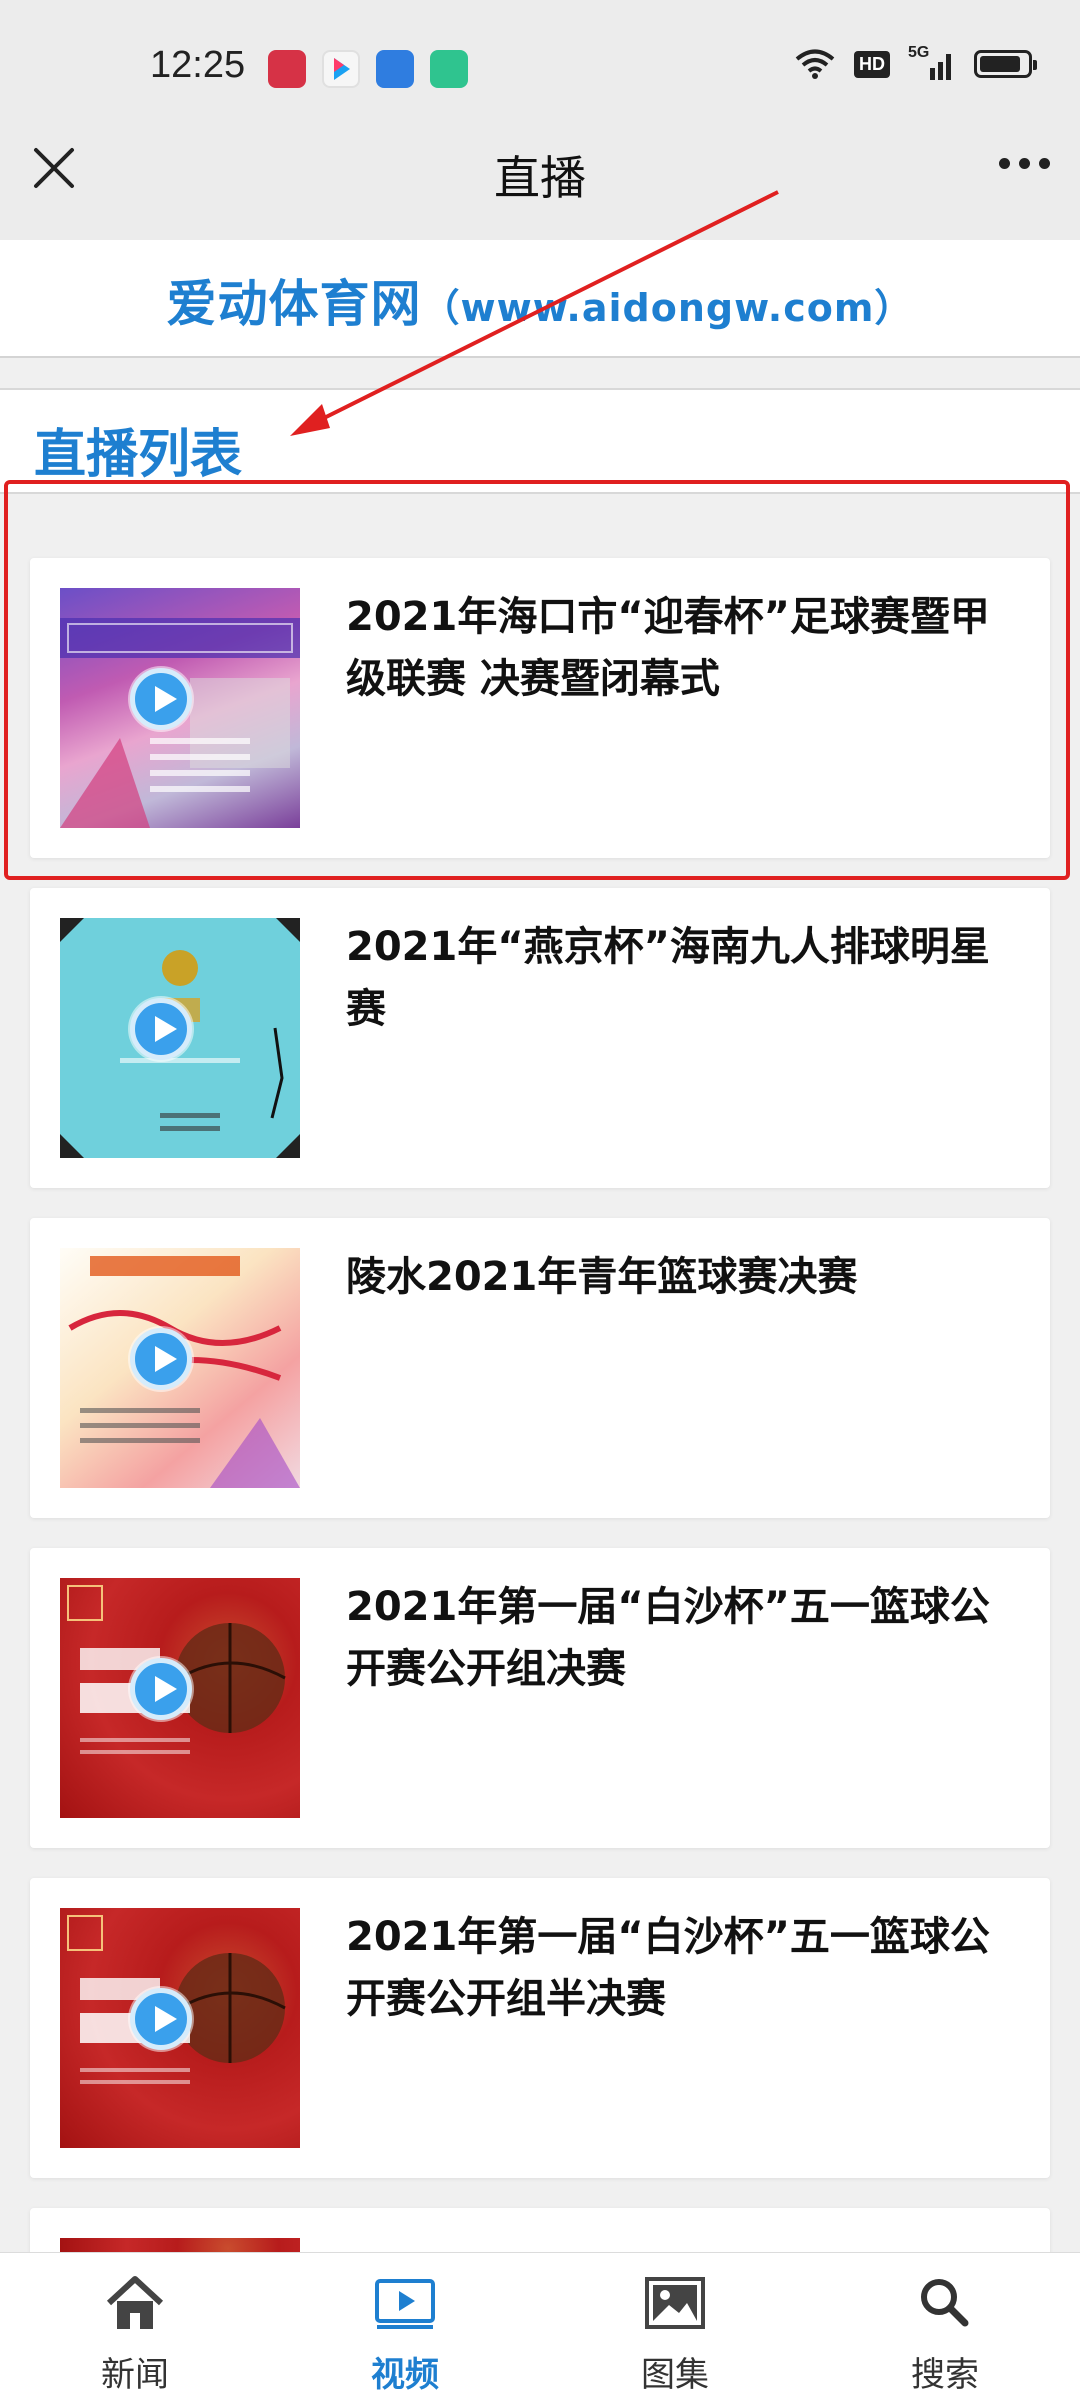 This screenshot has width=1080, height=2400. Describe the element at coordinates (294, 304) in the screenshot. I see `site-name-text: 爱动体育网` at that location.